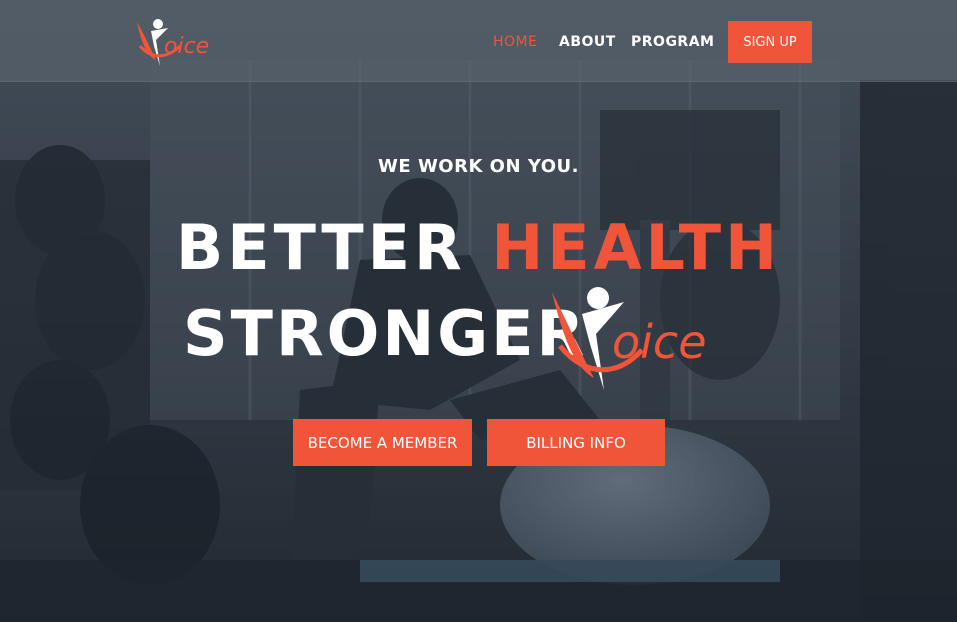  I want to click on nav-program: PROGRAM, so click(672, 42).